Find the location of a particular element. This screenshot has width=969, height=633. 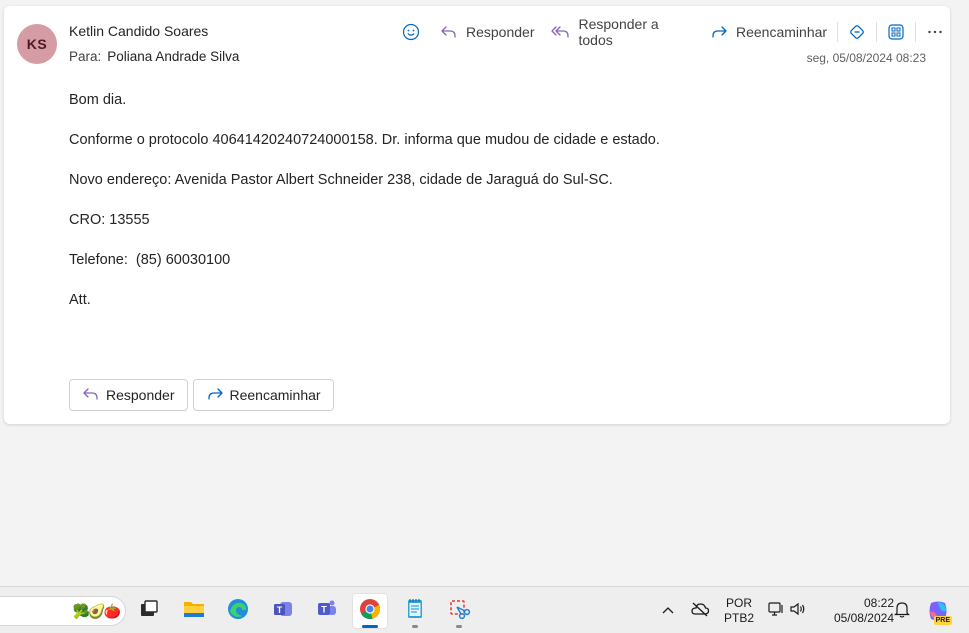

cloud-offline-icon is located at coordinates (700, 611).